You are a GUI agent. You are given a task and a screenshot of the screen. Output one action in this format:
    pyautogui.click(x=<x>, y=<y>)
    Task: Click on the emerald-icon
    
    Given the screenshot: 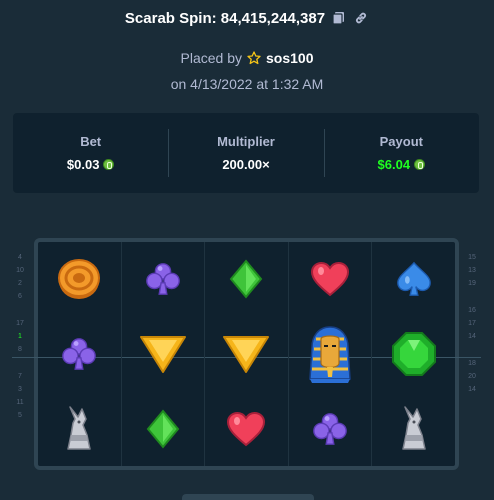 What is the action you would take?
    pyautogui.click(x=414, y=354)
    